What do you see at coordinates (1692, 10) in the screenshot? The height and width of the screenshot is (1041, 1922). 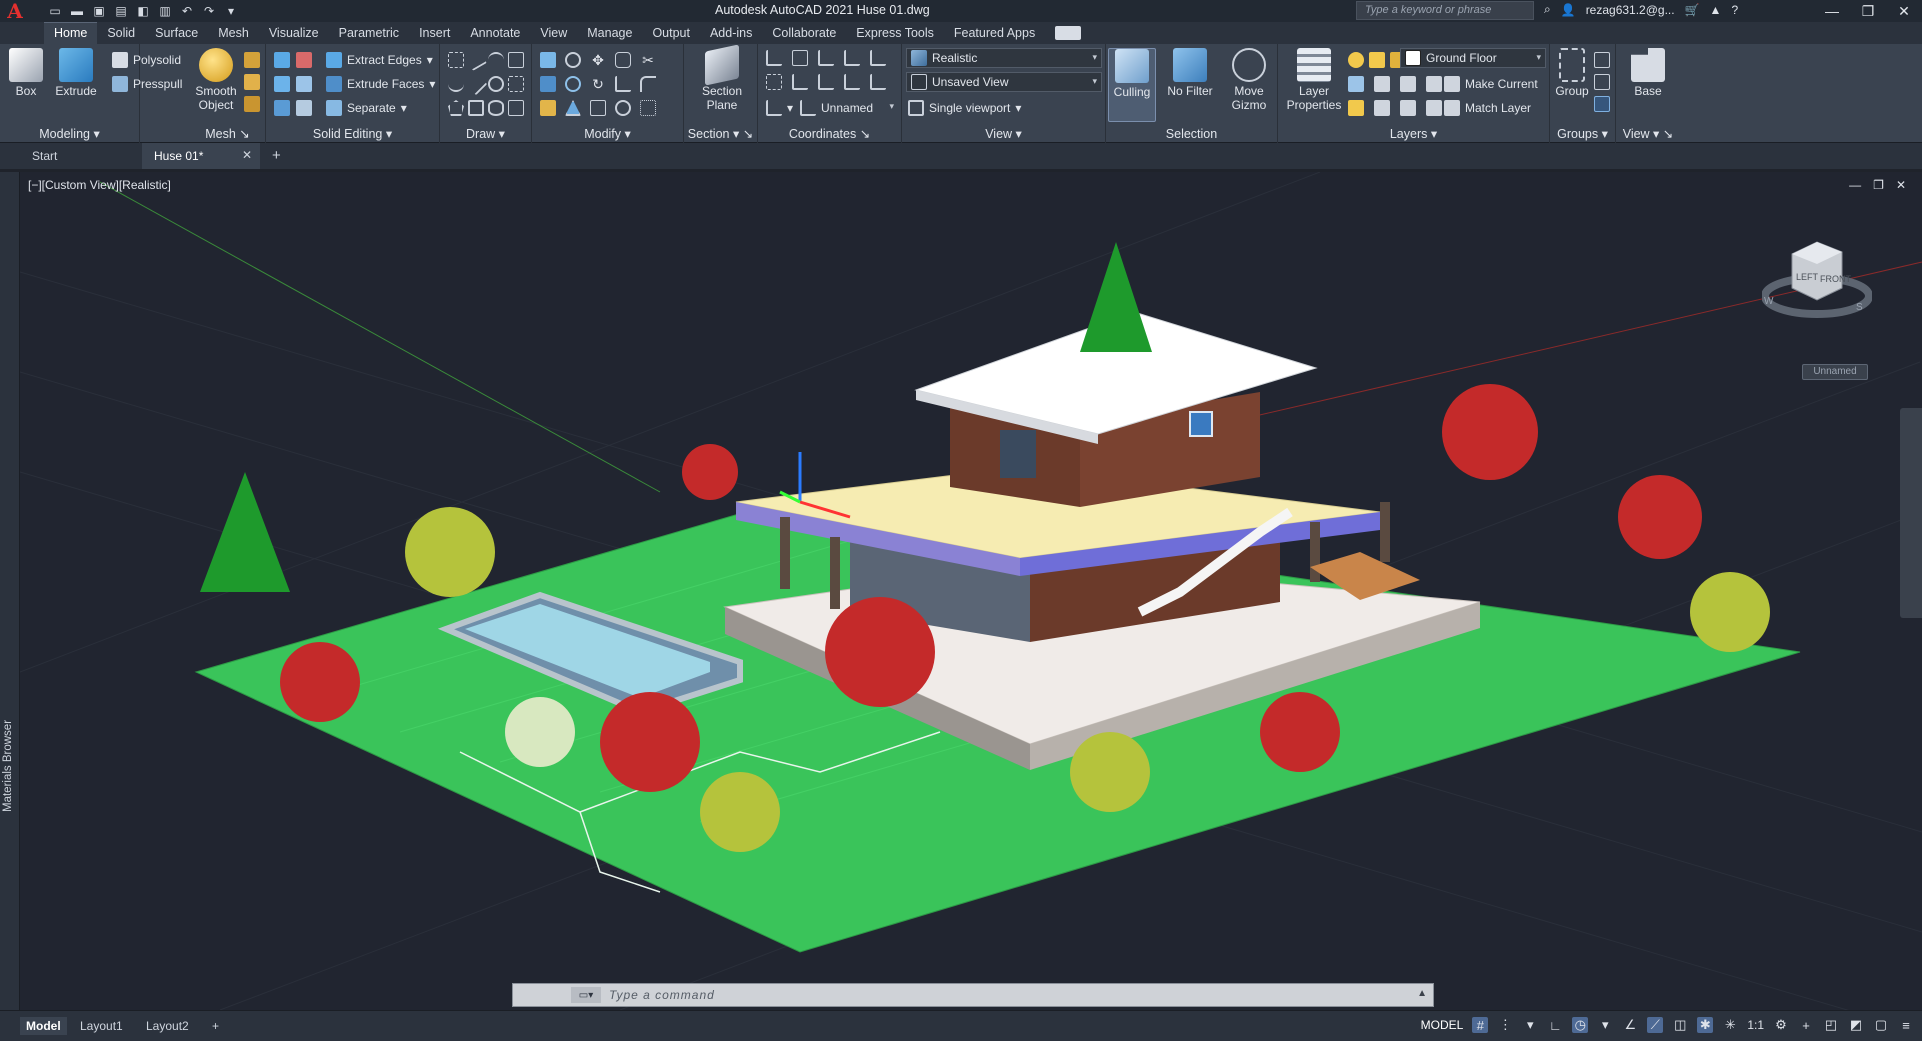 I see `cart-icon: 🛒` at bounding box center [1692, 10].